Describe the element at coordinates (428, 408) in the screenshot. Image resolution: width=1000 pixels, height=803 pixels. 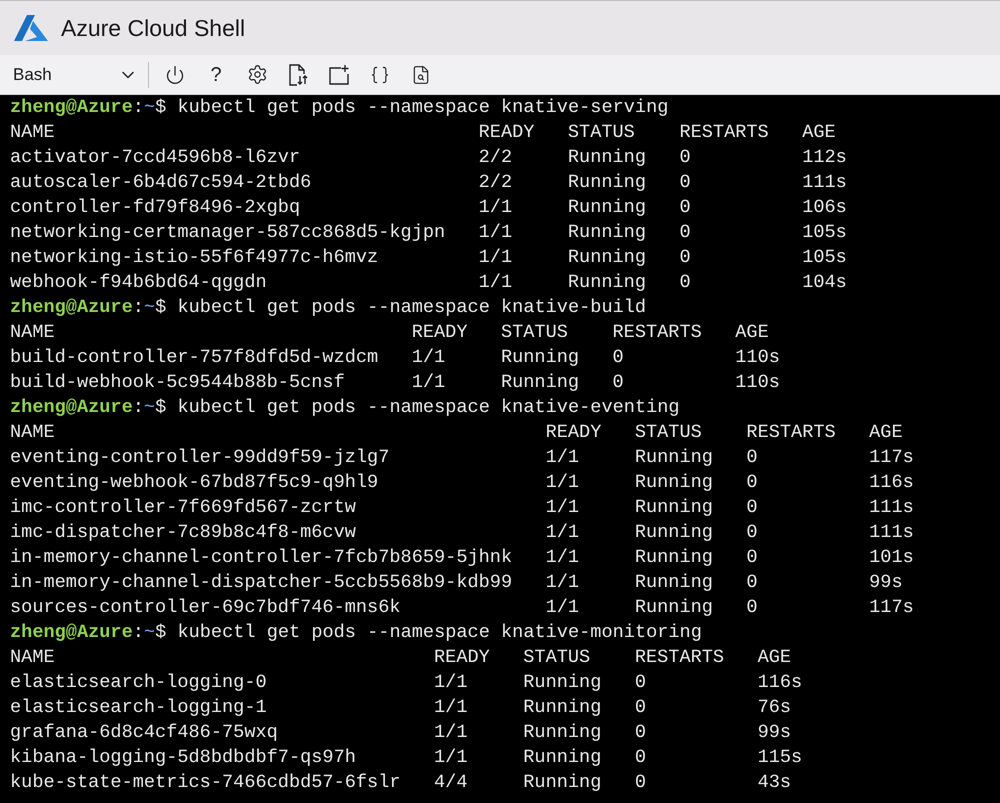
I see `command-text: kubectl get pods --namespace knative-eventing` at that location.